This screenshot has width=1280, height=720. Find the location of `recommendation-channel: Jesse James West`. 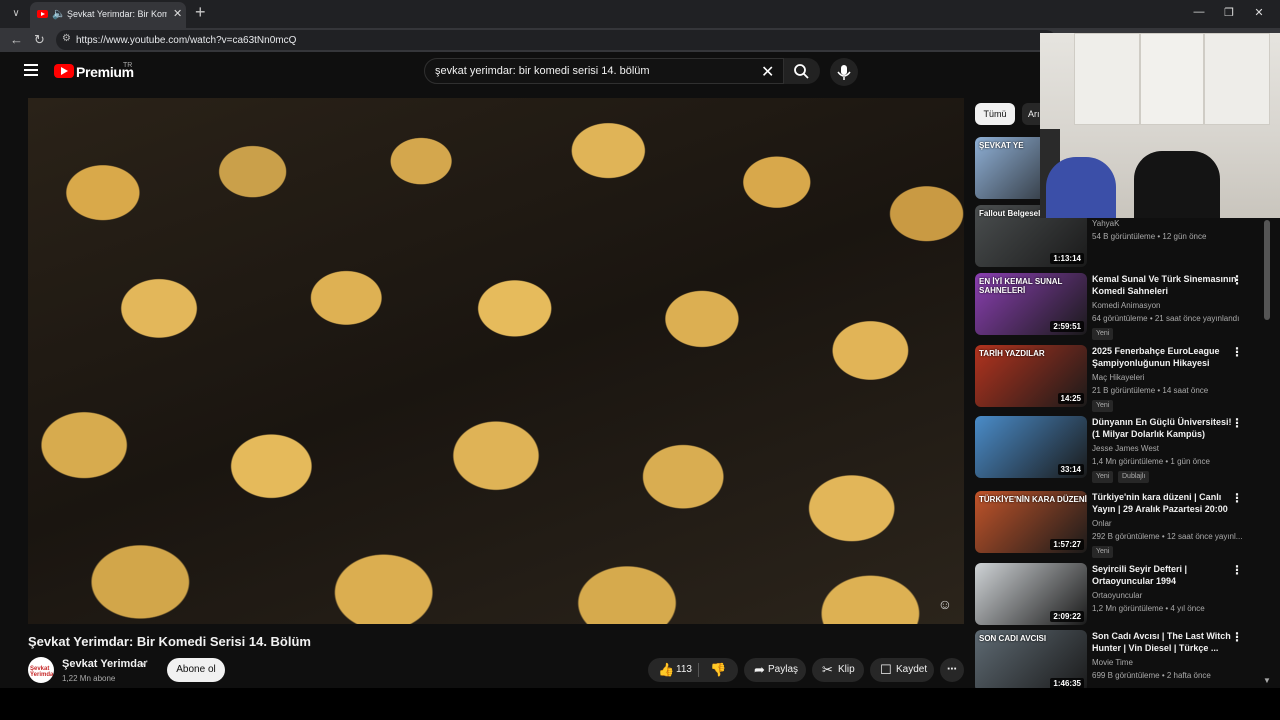

recommendation-channel: Jesse James West is located at coordinates (1125, 448).